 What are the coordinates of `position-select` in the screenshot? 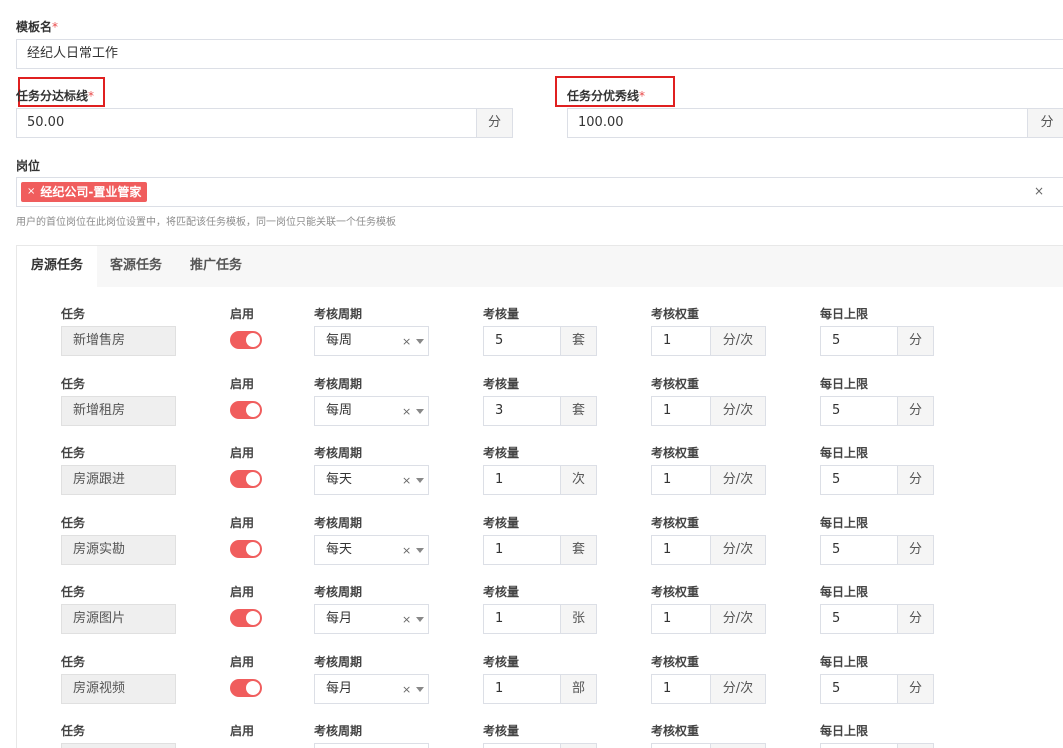 It's located at (539, 192).